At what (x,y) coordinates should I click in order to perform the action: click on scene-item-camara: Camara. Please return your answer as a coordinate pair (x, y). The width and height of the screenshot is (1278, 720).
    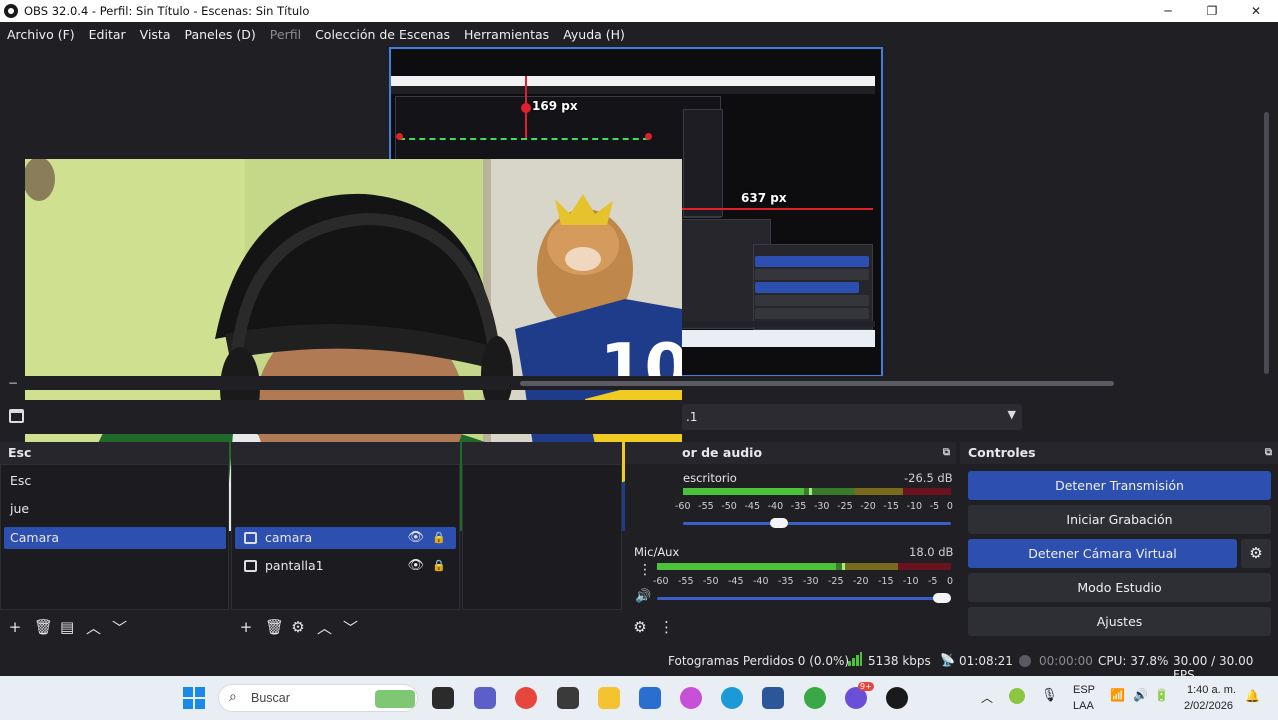
    Looking at the image, I should click on (115, 538).